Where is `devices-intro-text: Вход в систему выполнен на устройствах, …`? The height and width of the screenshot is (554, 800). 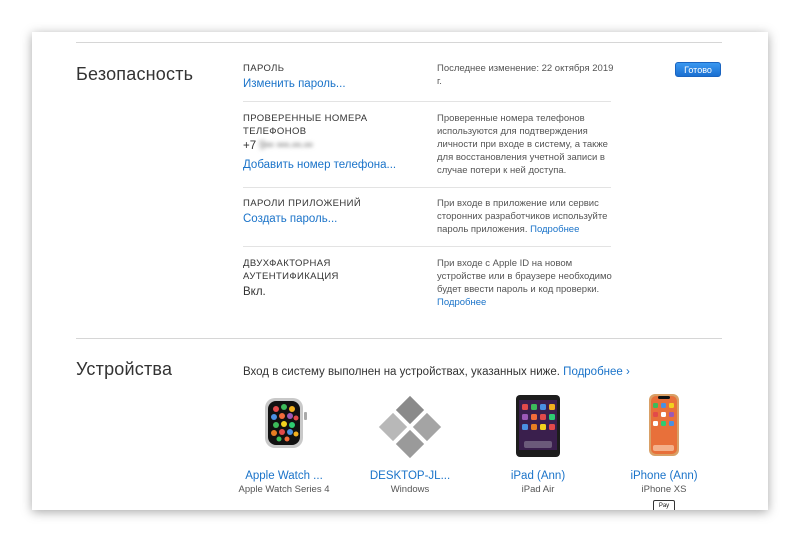 devices-intro-text: Вход в систему выполнен на устройствах, … is located at coordinates (401, 372).